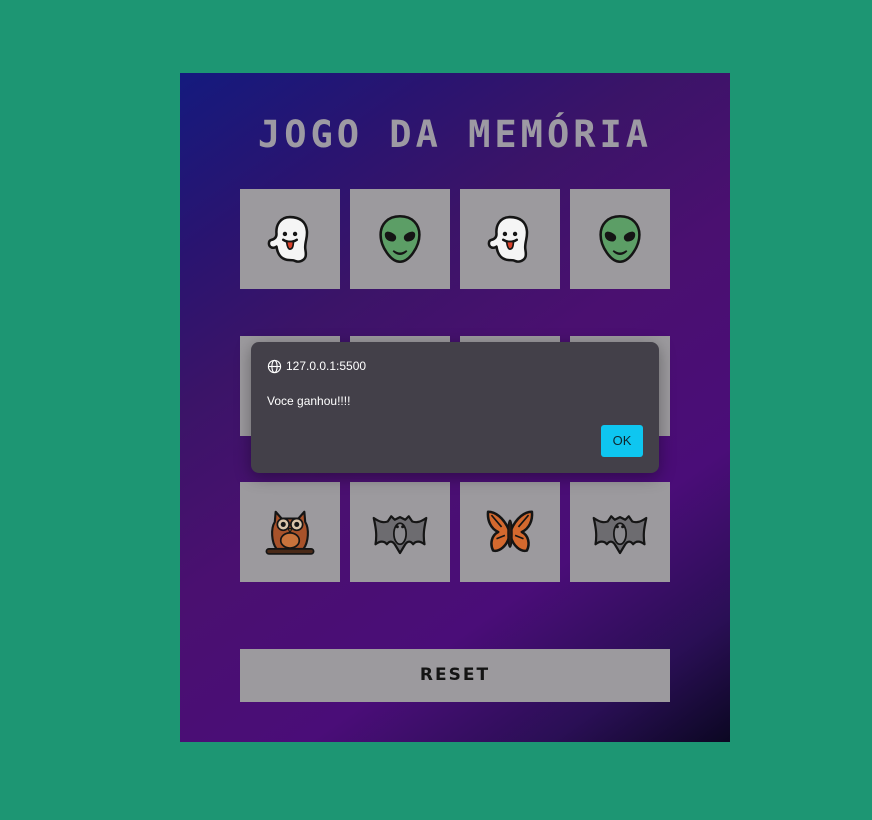 The height and width of the screenshot is (820, 872). I want to click on globe-icon, so click(274, 366).